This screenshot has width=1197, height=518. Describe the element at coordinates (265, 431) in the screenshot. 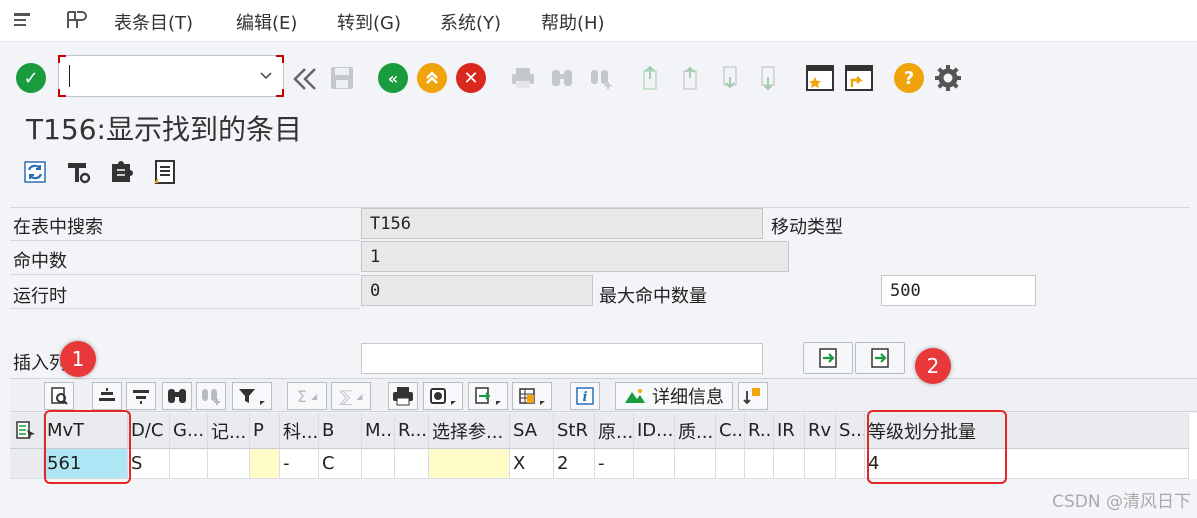

I see `column-header: P` at that location.